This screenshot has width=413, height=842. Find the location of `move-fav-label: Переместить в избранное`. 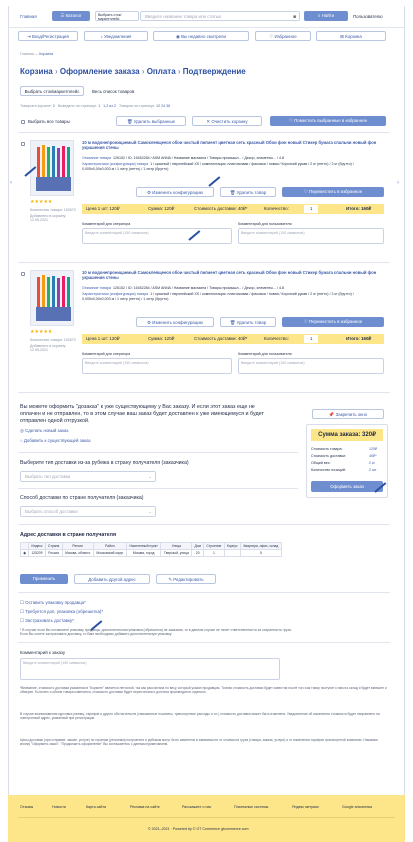

move-fav-label: Переместить в избранное is located at coordinates (335, 191).